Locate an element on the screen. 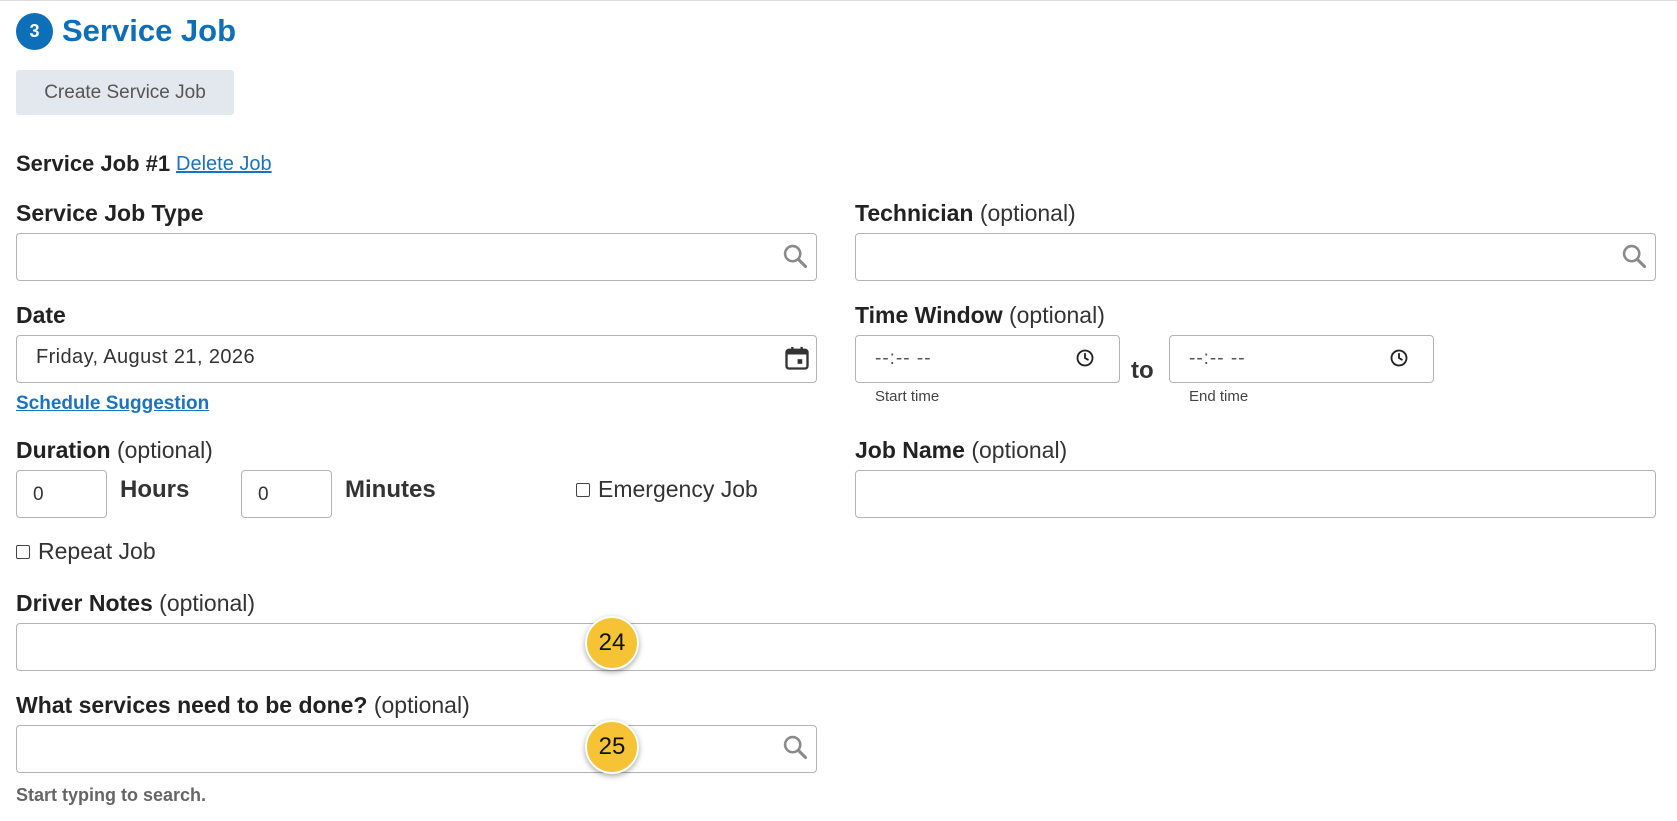 The width and height of the screenshot is (1677, 821). technician-input is located at coordinates (1255, 257).